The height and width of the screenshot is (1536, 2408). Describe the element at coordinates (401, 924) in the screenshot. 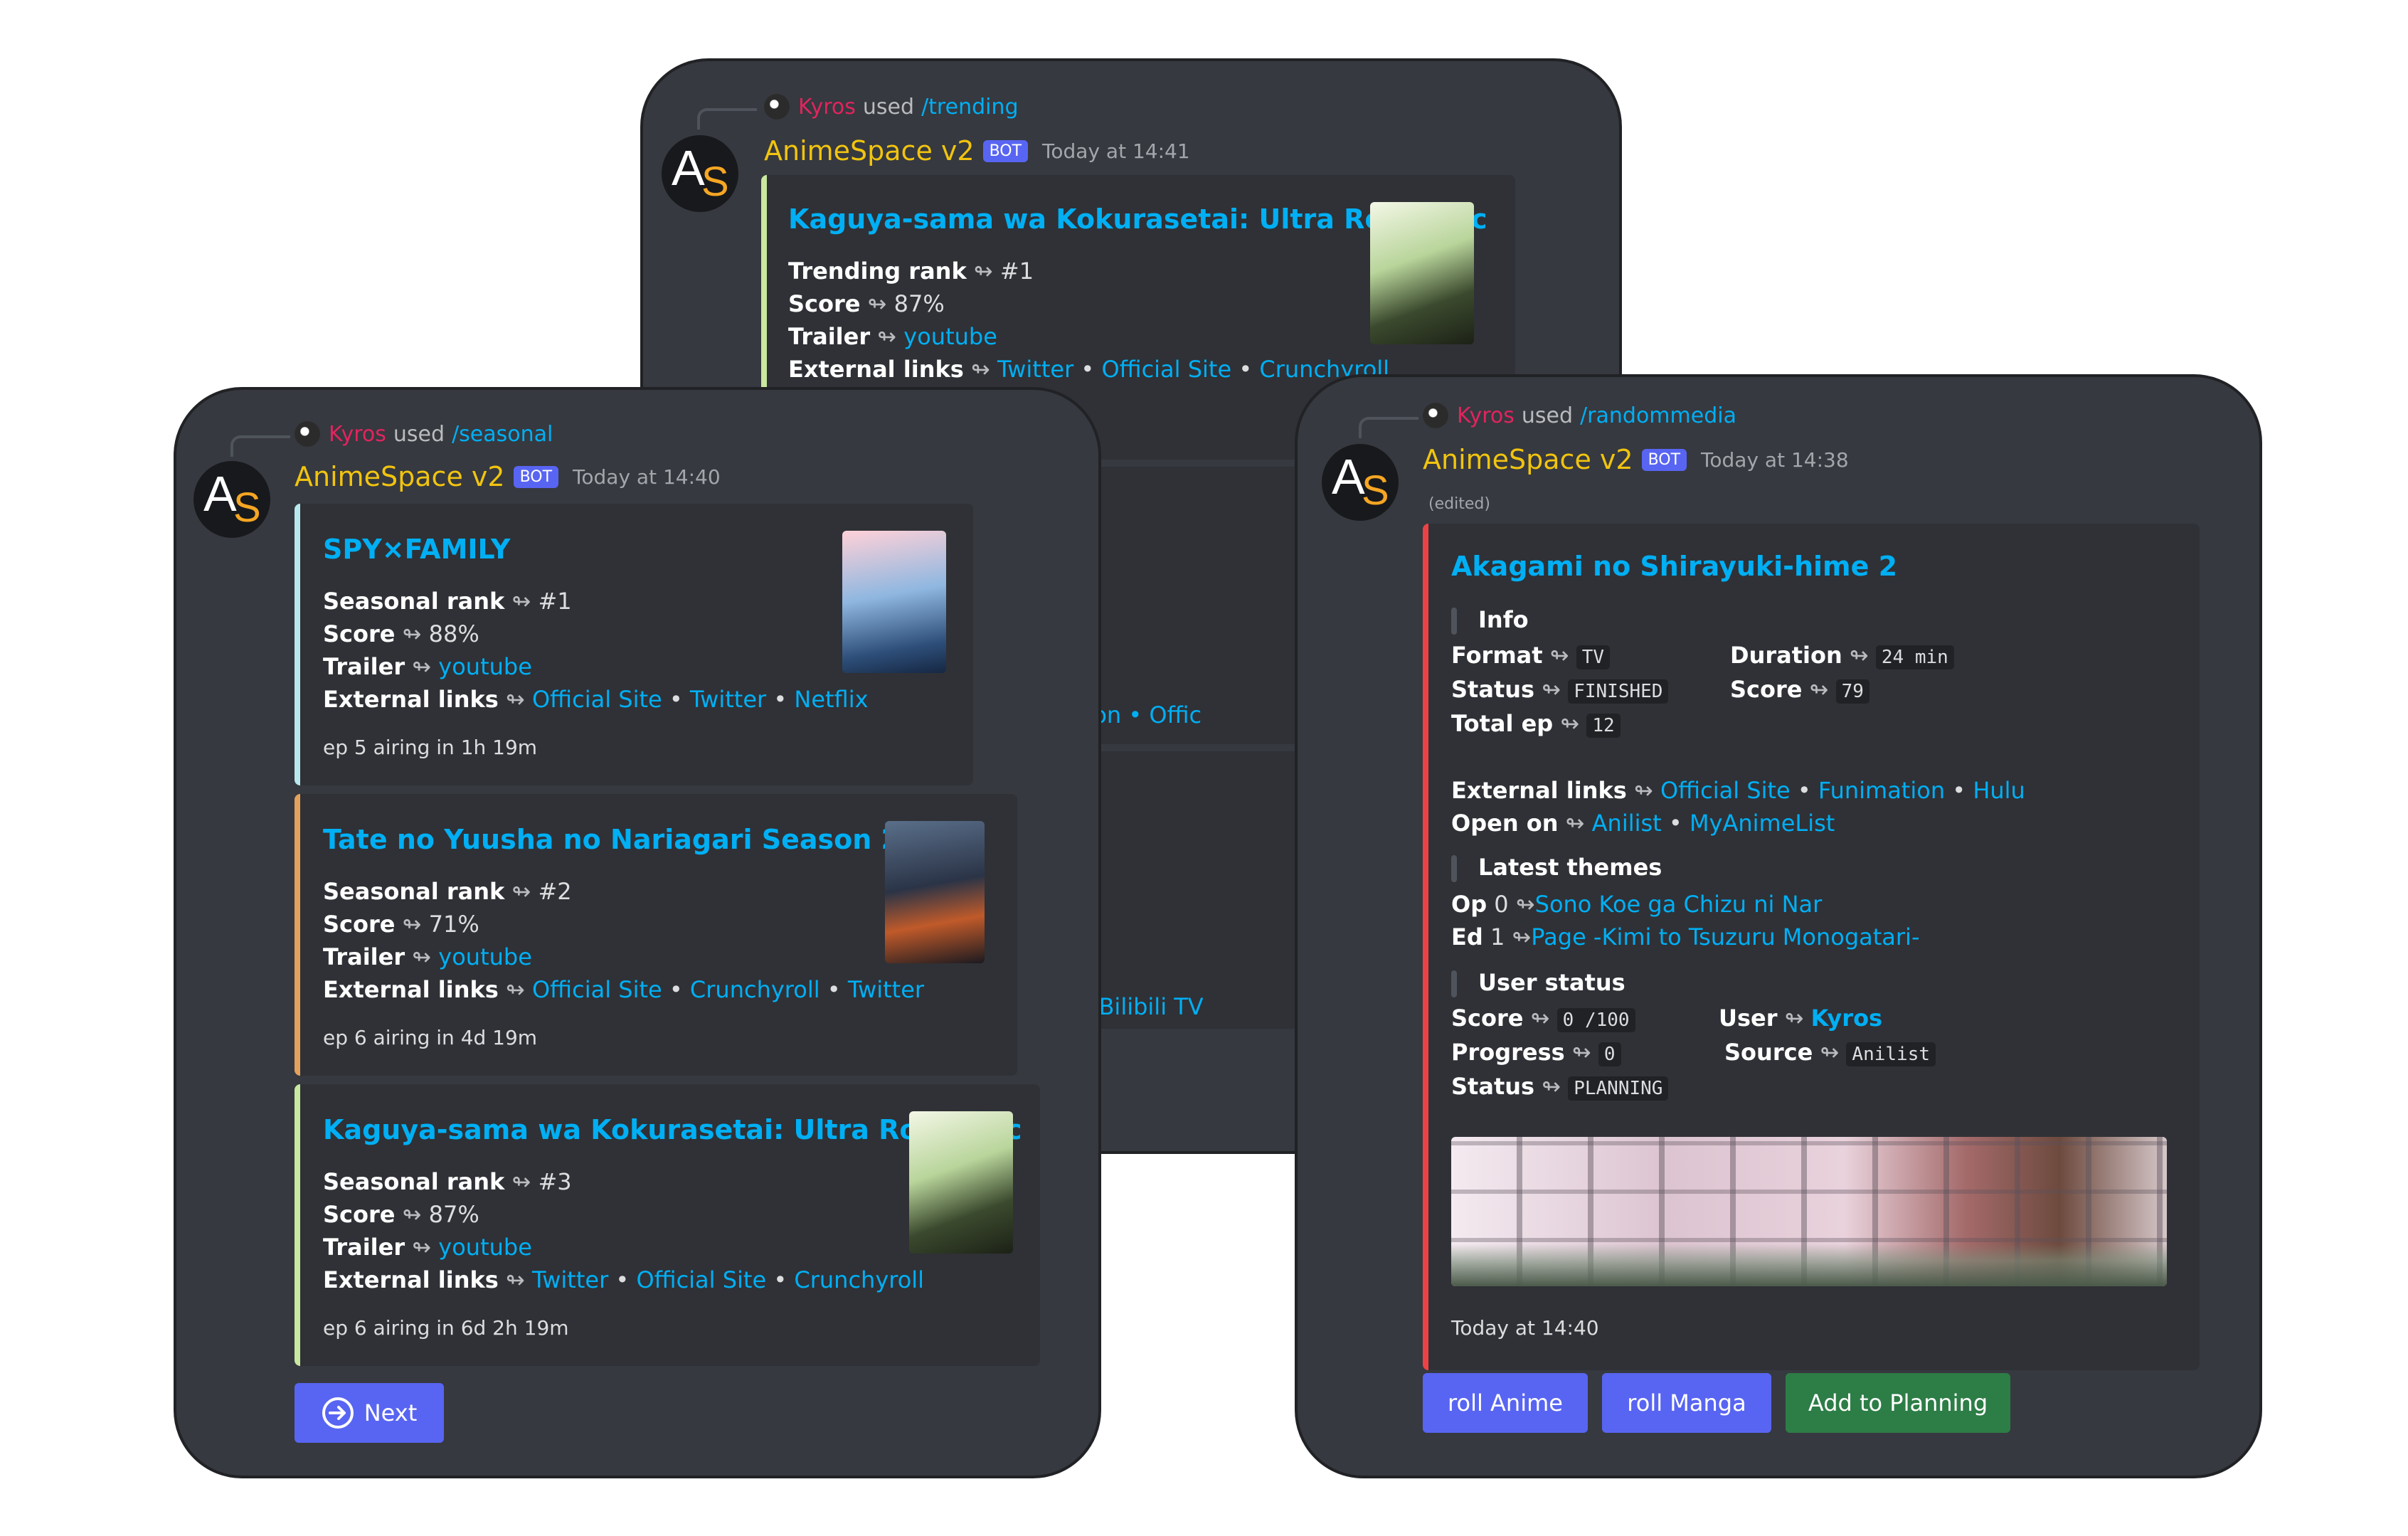

I see `score-row: Score ↬ 71%` at that location.